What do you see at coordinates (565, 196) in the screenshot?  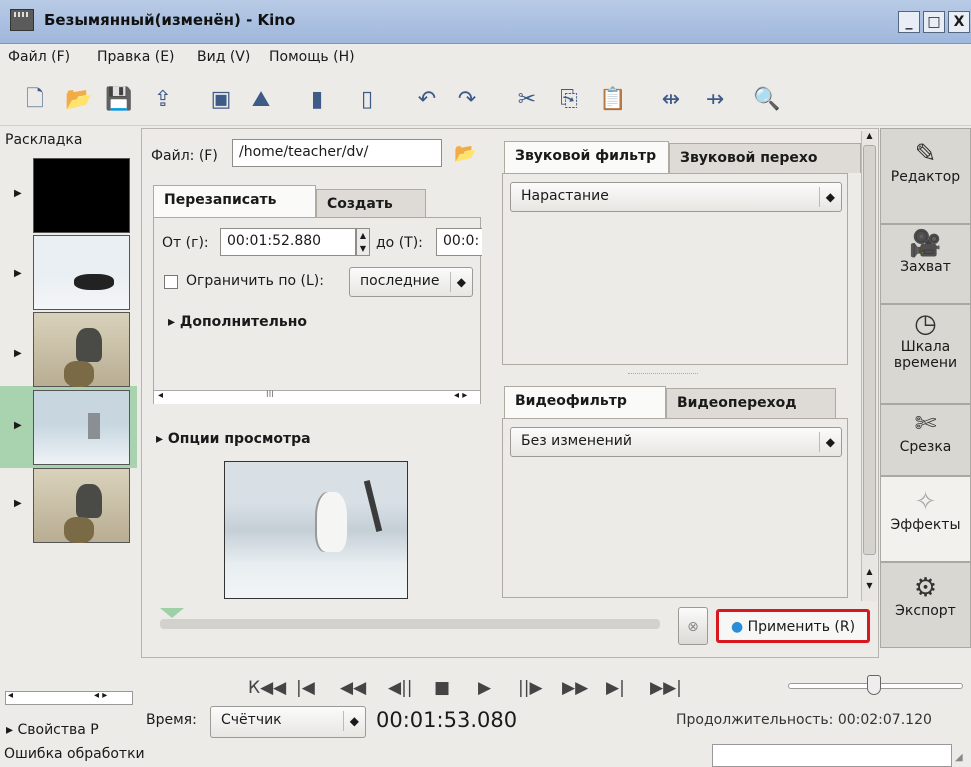 I see `audio-filter-value: Нарастание` at bounding box center [565, 196].